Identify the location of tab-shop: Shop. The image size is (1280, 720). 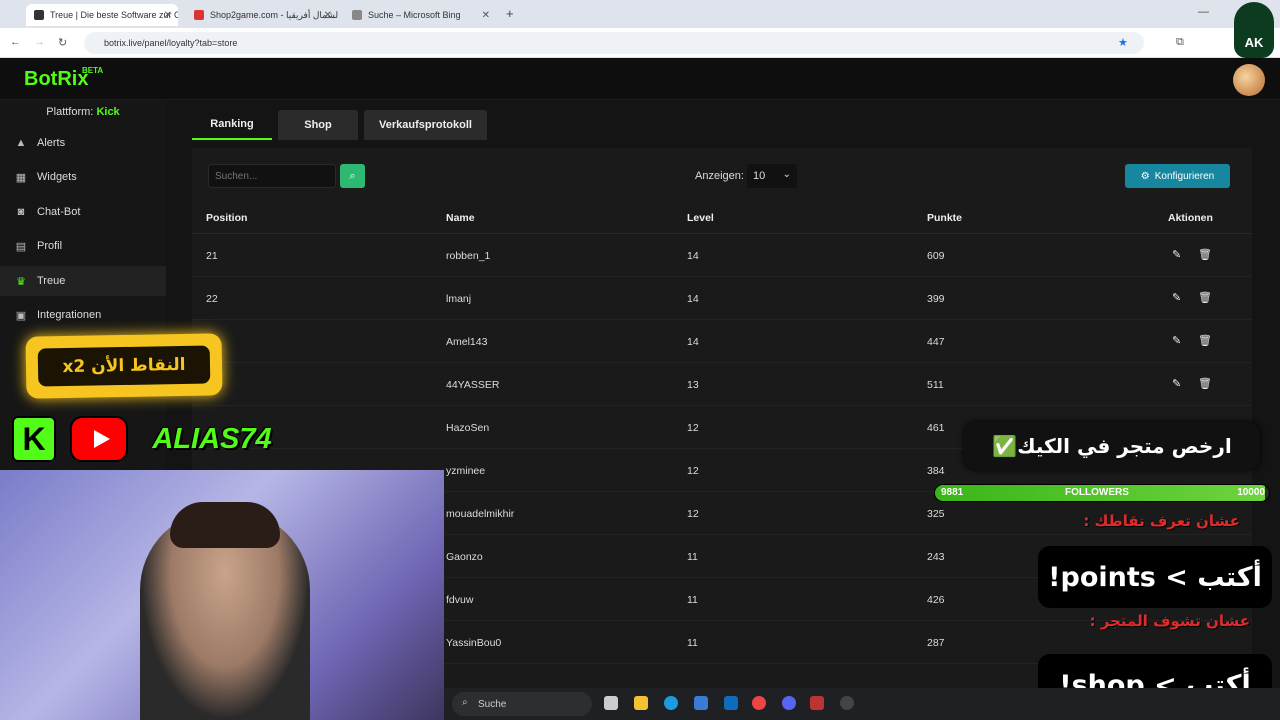
(318, 125).